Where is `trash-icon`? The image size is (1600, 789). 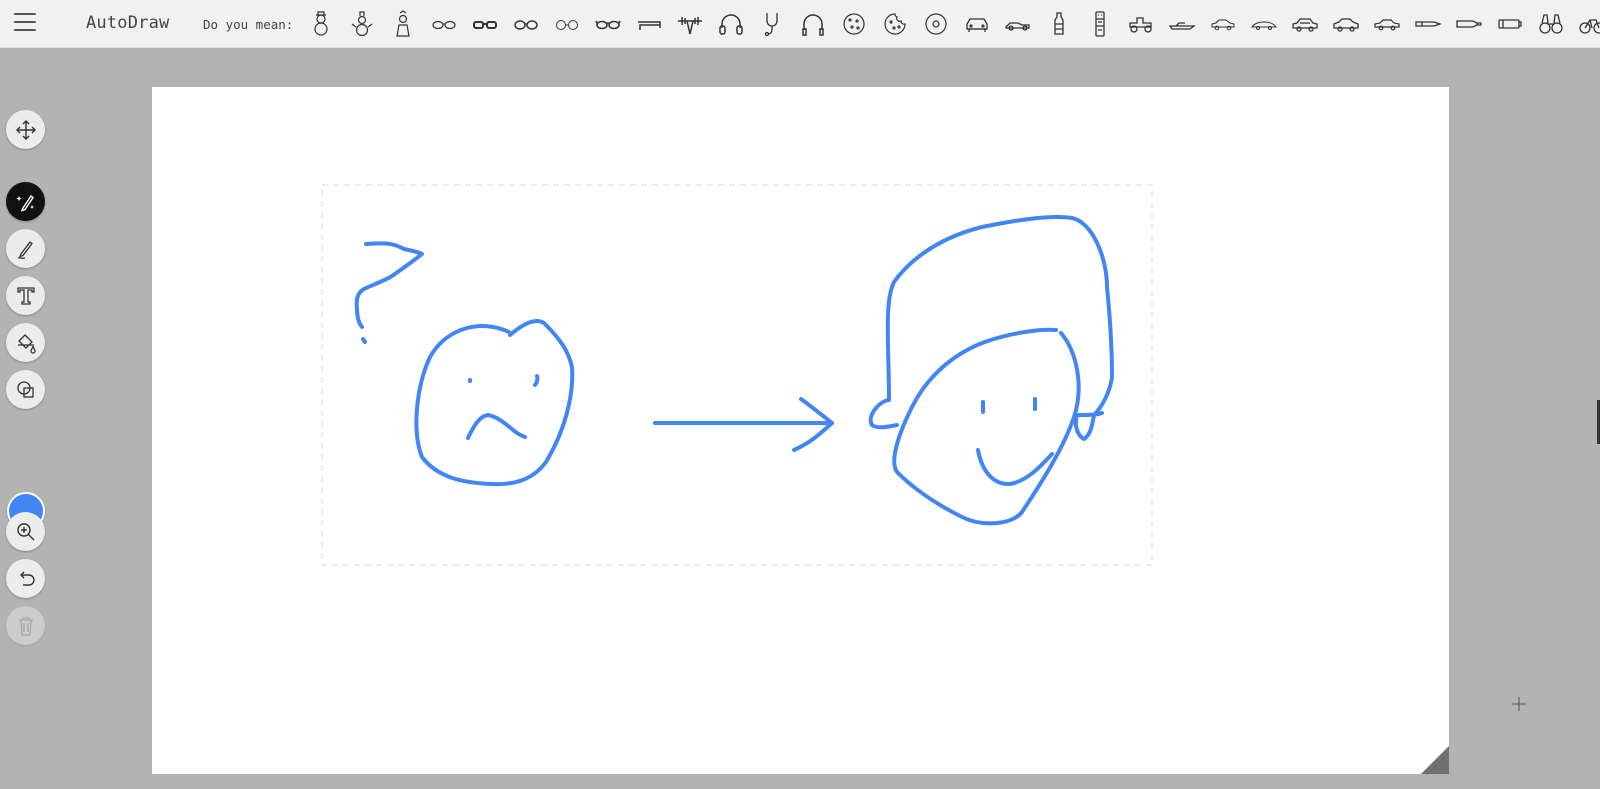
trash-icon is located at coordinates (25, 626).